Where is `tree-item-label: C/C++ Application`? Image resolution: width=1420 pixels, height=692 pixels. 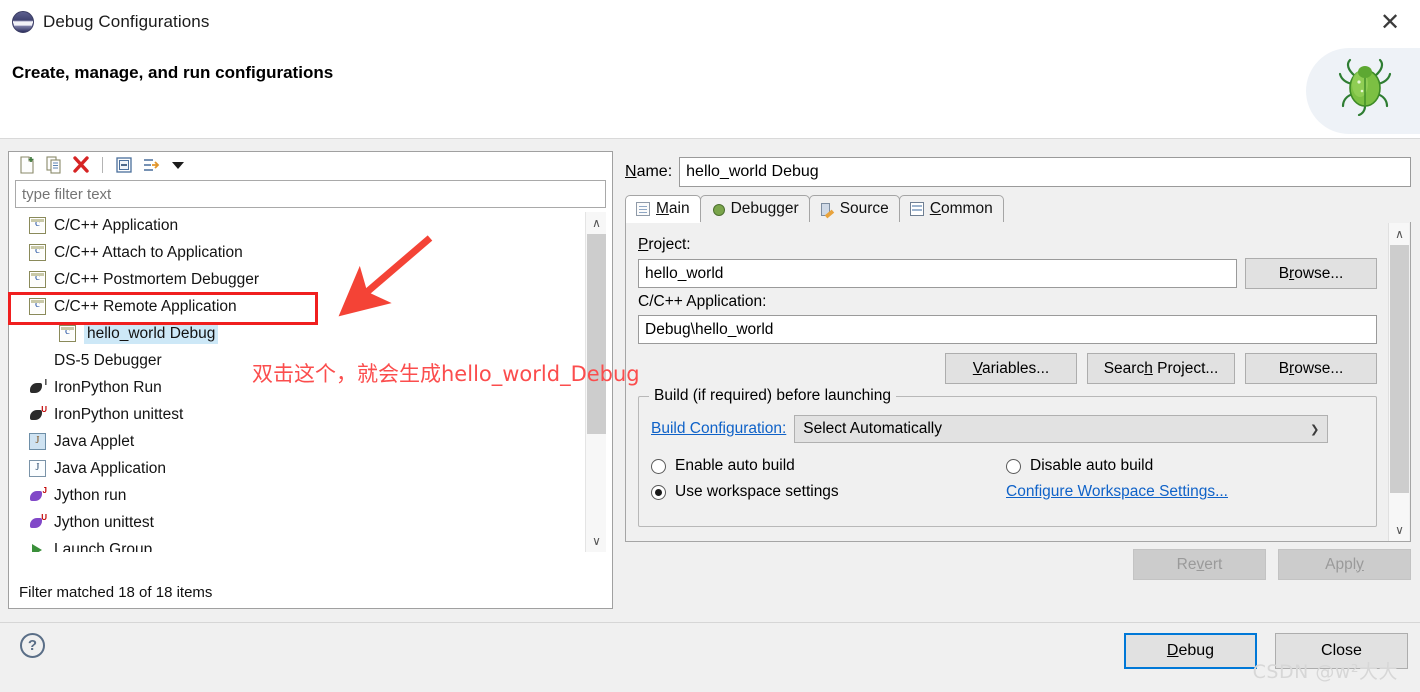
tree-item-label: C/C++ Application is located at coordinates (116, 225).